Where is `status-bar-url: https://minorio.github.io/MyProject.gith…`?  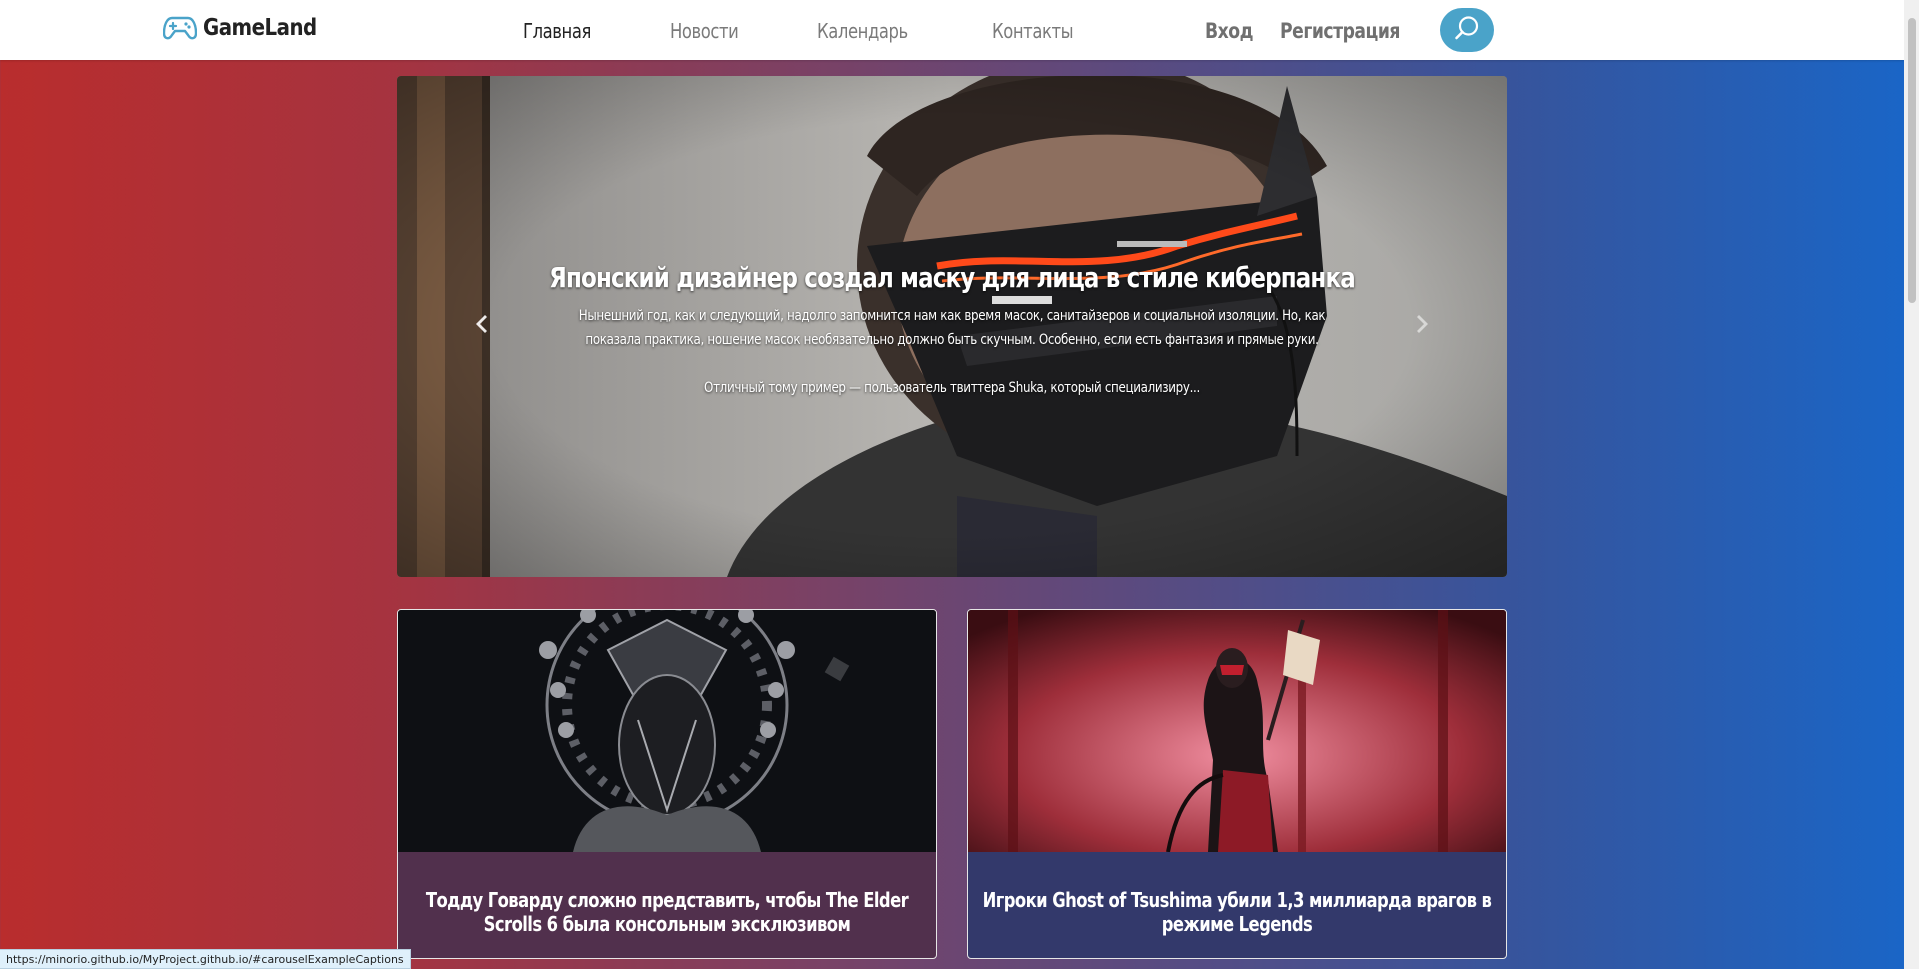 status-bar-url: https://minorio.github.io/MyProject.gith… is located at coordinates (205, 959).